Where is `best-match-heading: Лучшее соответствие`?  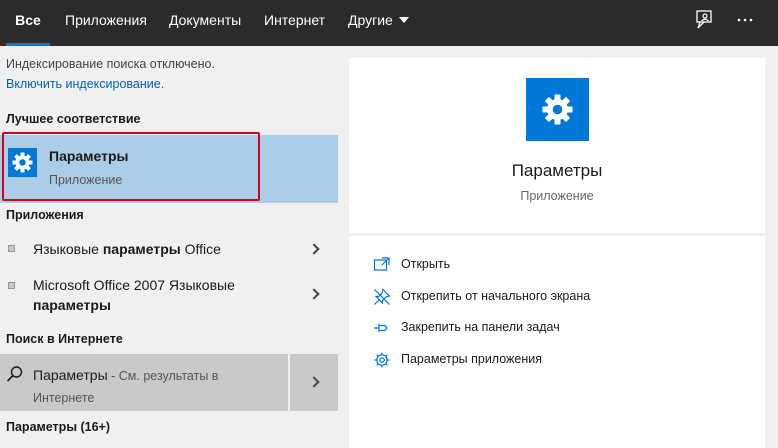
best-match-heading: Лучшее соответствие is located at coordinates (73, 119).